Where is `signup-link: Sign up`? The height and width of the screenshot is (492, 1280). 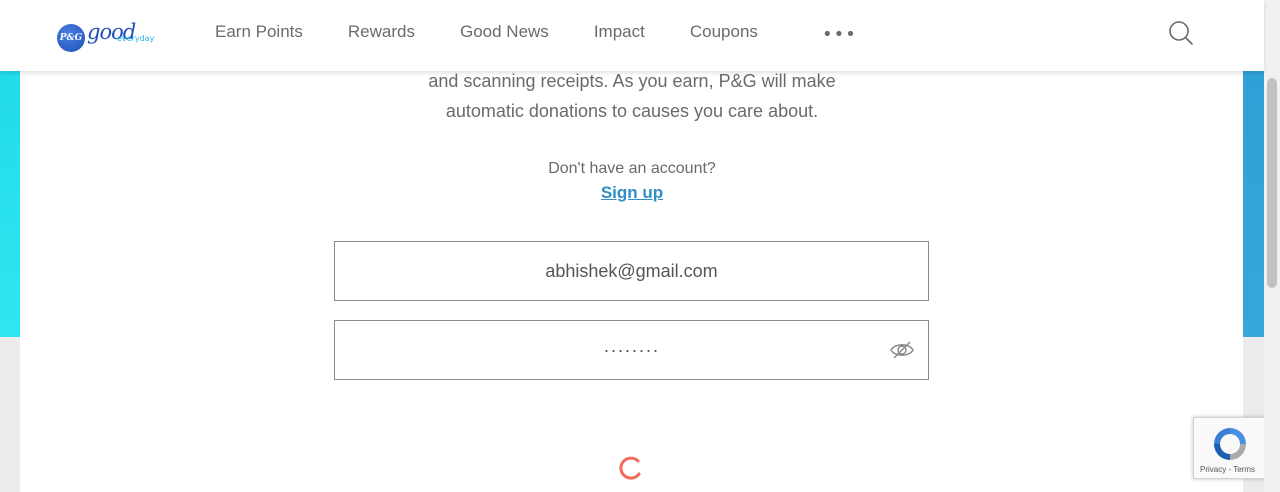 signup-link: Sign up is located at coordinates (632, 192).